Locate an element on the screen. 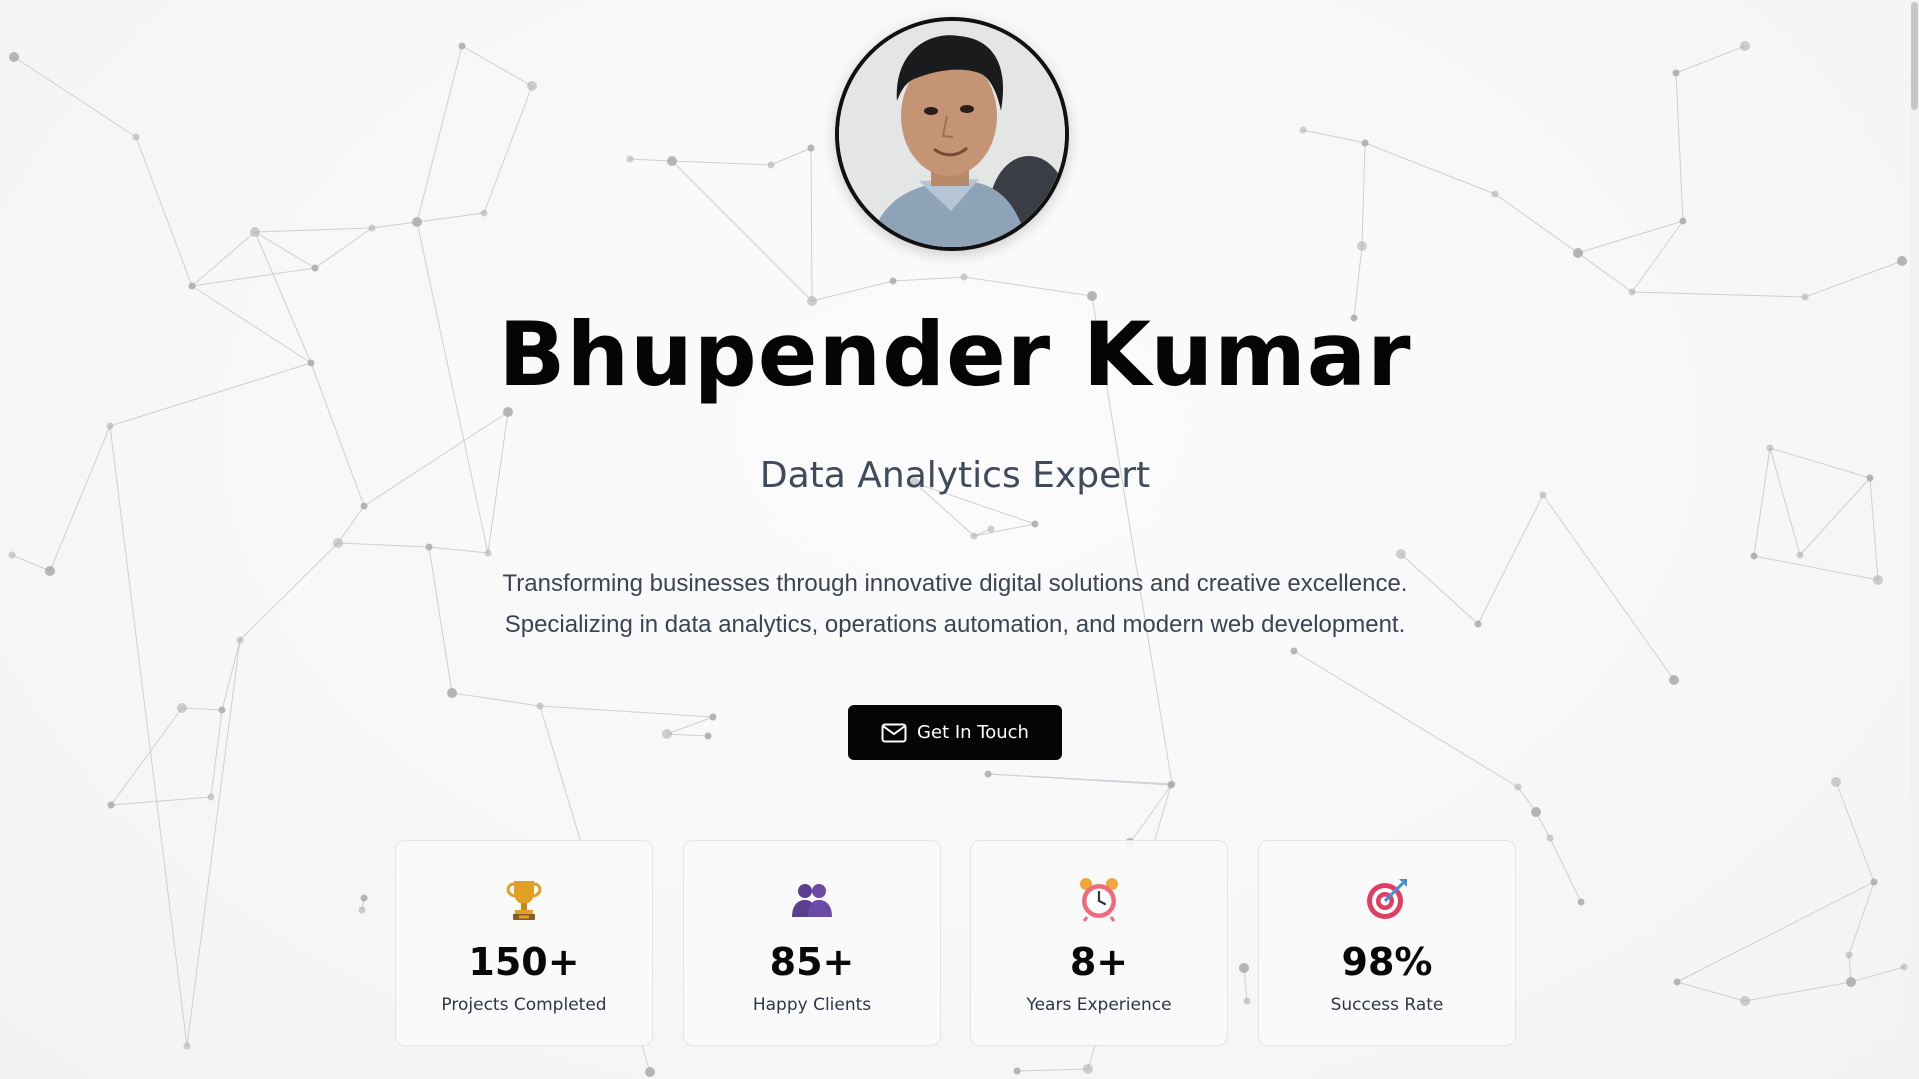 Image resolution: width=1919 pixels, height=1079 pixels. profile-photo is located at coordinates (952, 134).